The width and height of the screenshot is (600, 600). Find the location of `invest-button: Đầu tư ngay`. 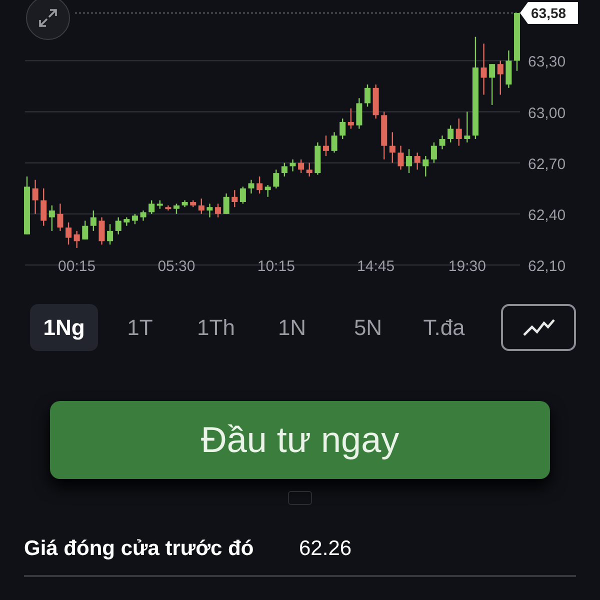

invest-button: Đầu tư ngay is located at coordinates (300, 440).